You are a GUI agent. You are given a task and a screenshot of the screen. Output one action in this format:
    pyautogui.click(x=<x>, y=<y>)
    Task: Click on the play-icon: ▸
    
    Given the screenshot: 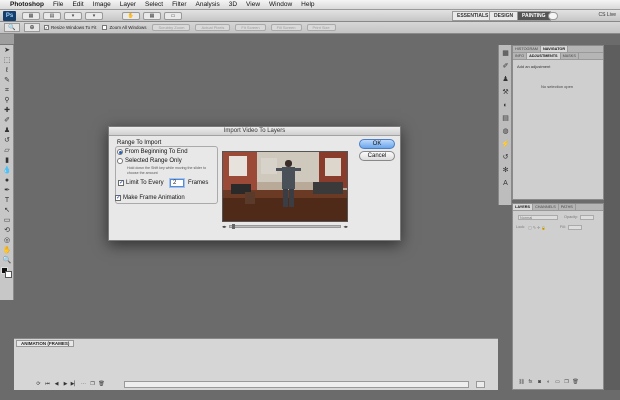 What is the action you would take?
    pyautogui.click(x=225, y=227)
    